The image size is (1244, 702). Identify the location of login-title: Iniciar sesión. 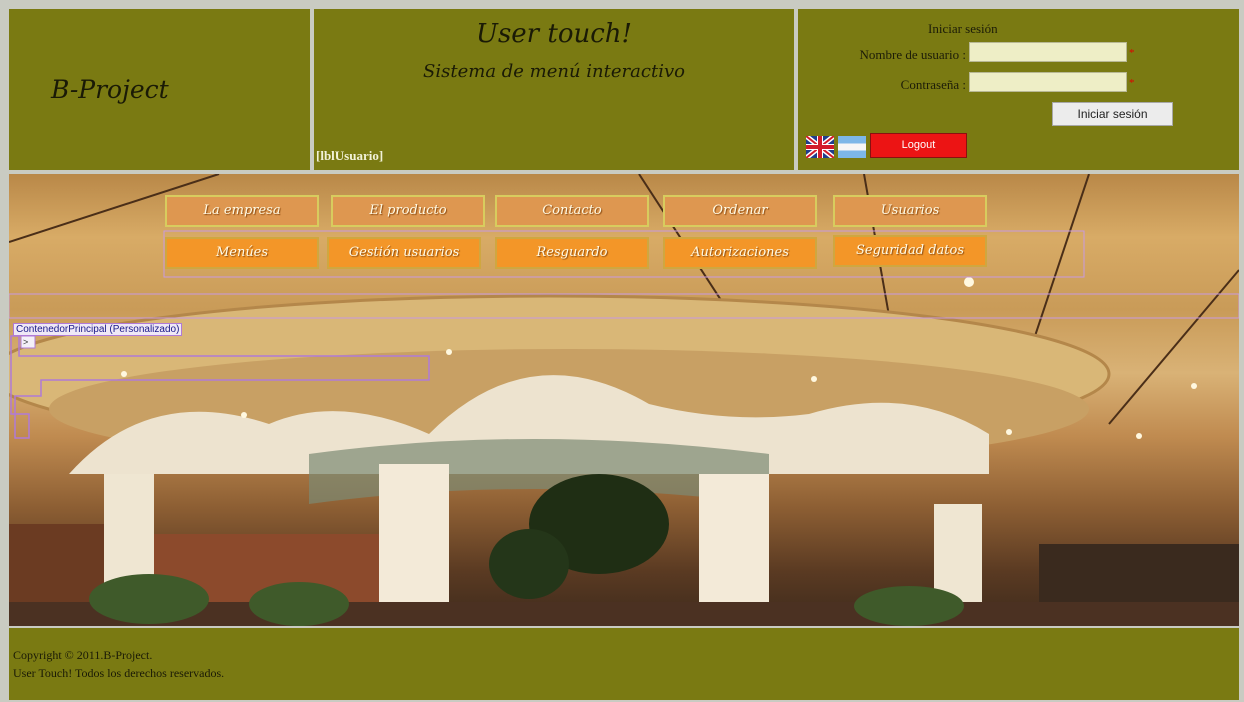
(963, 28).